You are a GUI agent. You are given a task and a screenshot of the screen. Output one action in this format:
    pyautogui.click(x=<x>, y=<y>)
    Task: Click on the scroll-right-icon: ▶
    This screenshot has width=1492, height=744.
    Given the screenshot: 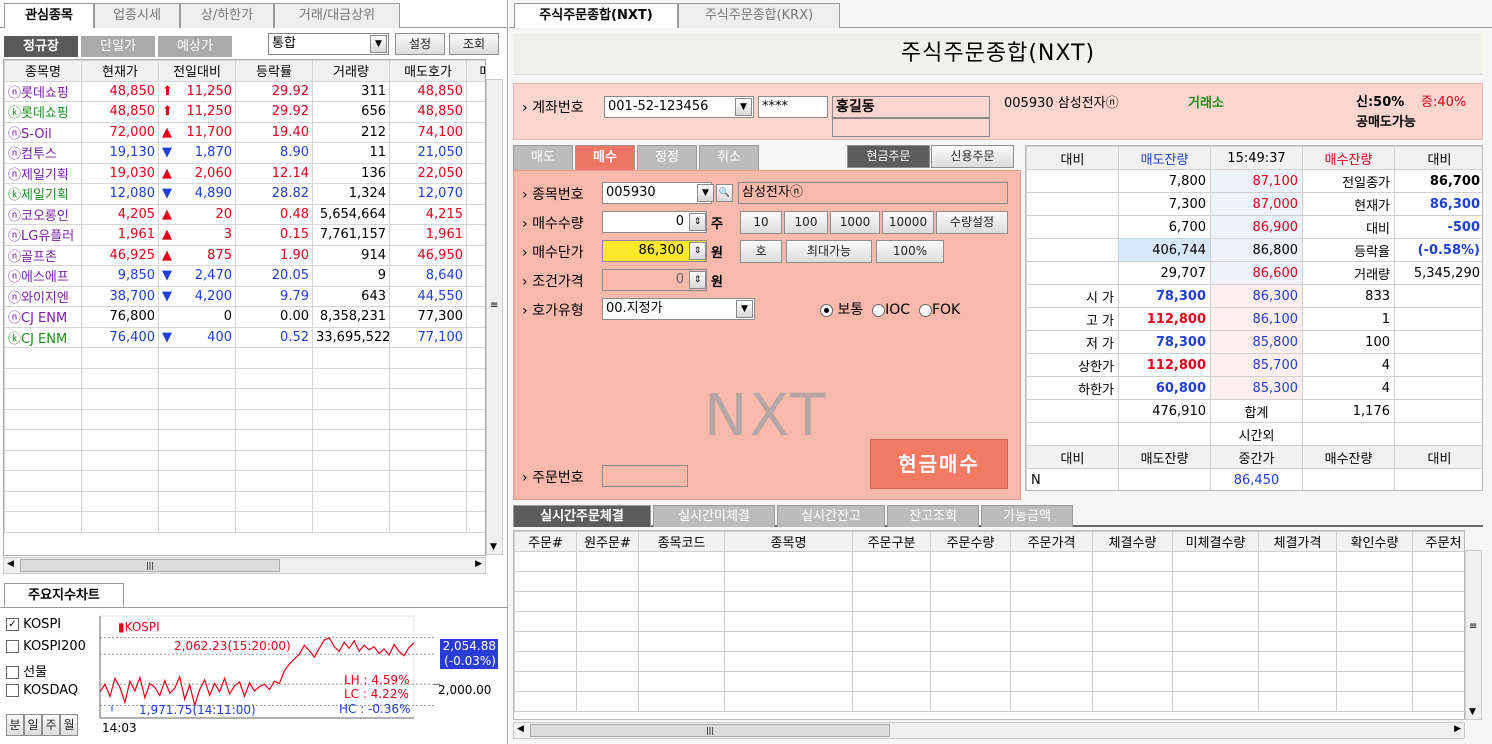 What is the action you would take?
    pyautogui.click(x=1457, y=729)
    